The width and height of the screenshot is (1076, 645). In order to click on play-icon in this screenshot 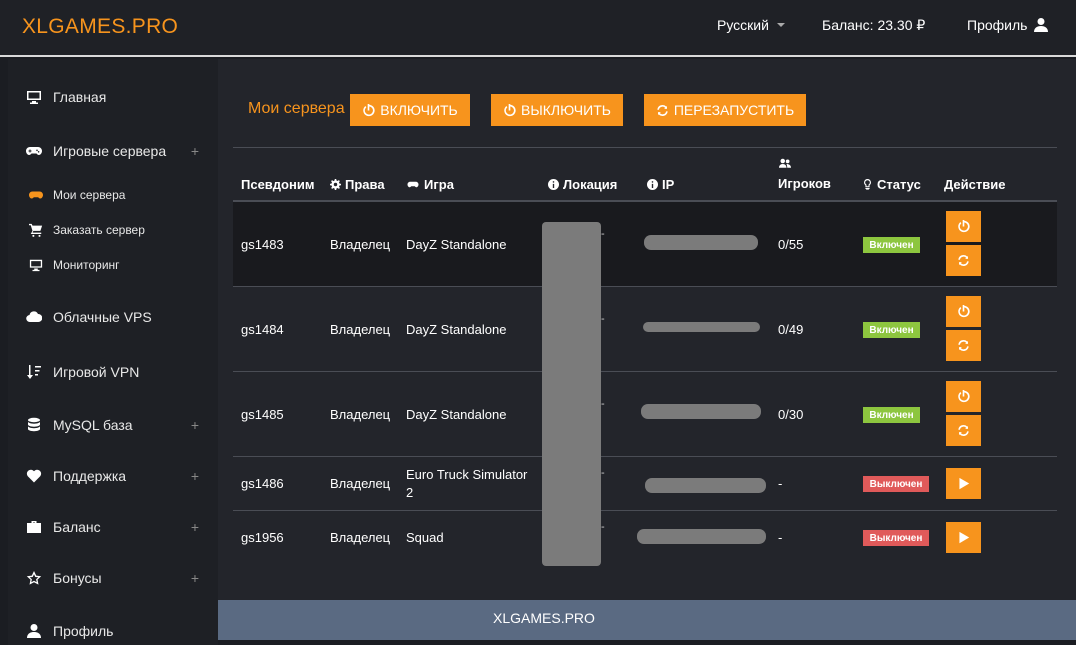, I will do `click(964, 537)`.